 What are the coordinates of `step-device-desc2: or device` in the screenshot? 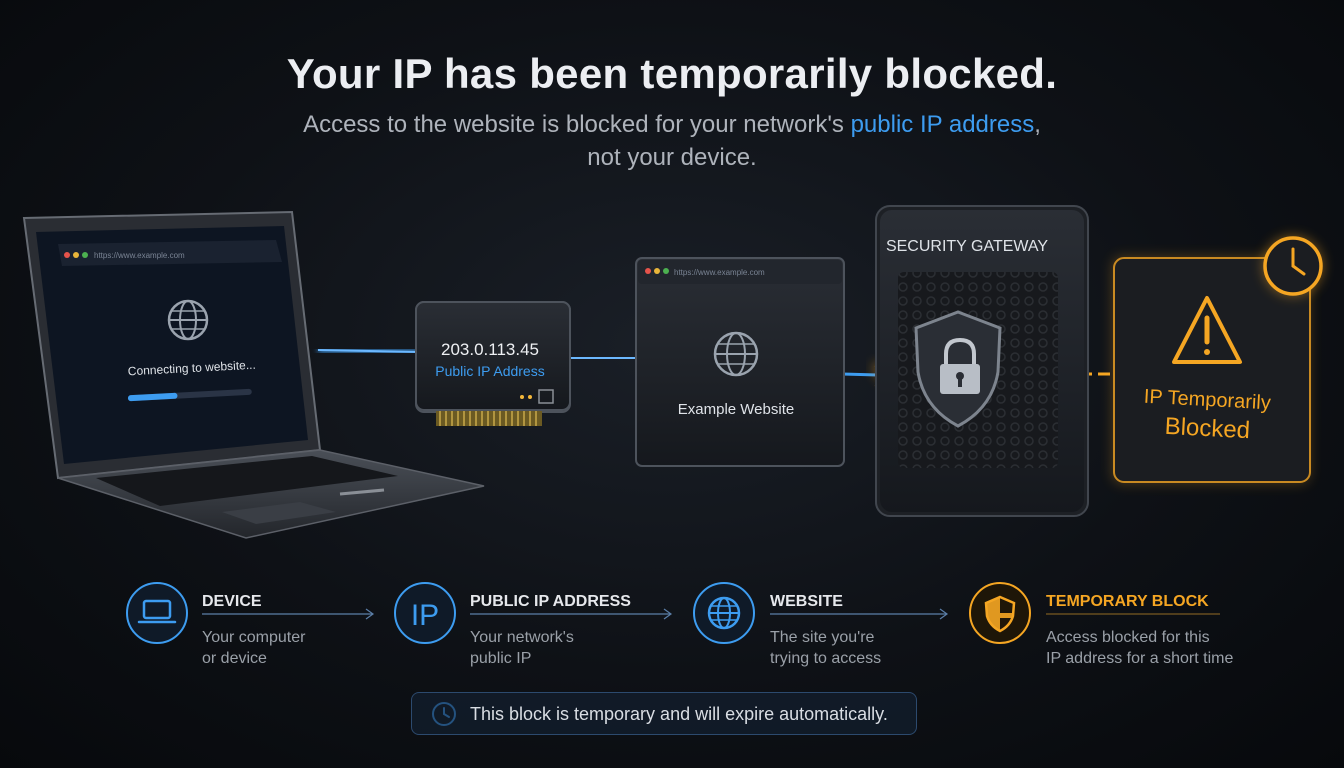 It's located at (234, 658).